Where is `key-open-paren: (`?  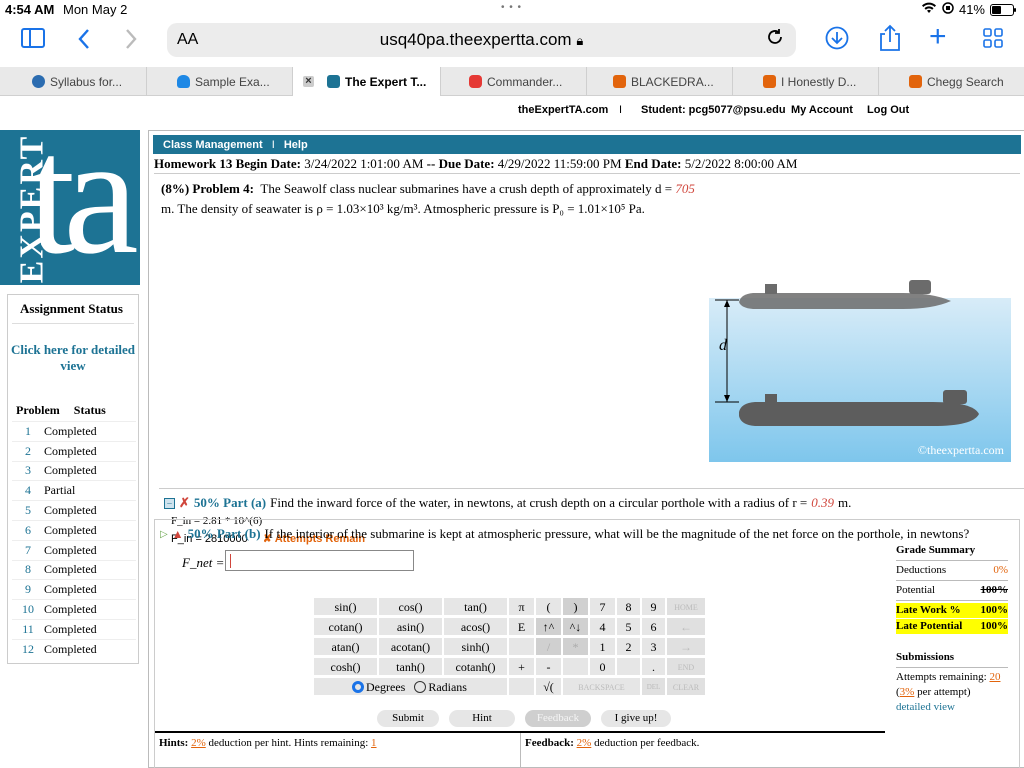
key-open-paren: ( is located at coordinates (548, 606).